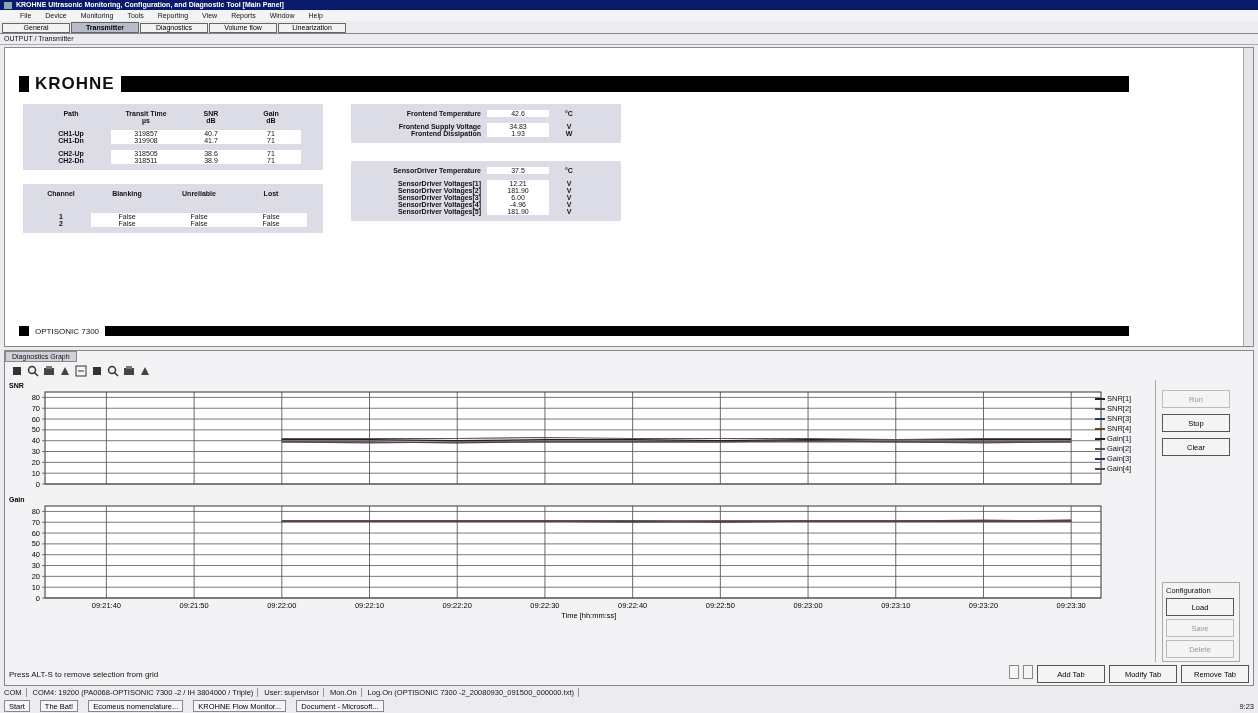 The height and width of the screenshot is (713, 1258). What do you see at coordinates (75, 84) in the screenshot?
I see `brand-logo: KROHNE` at bounding box center [75, 84].